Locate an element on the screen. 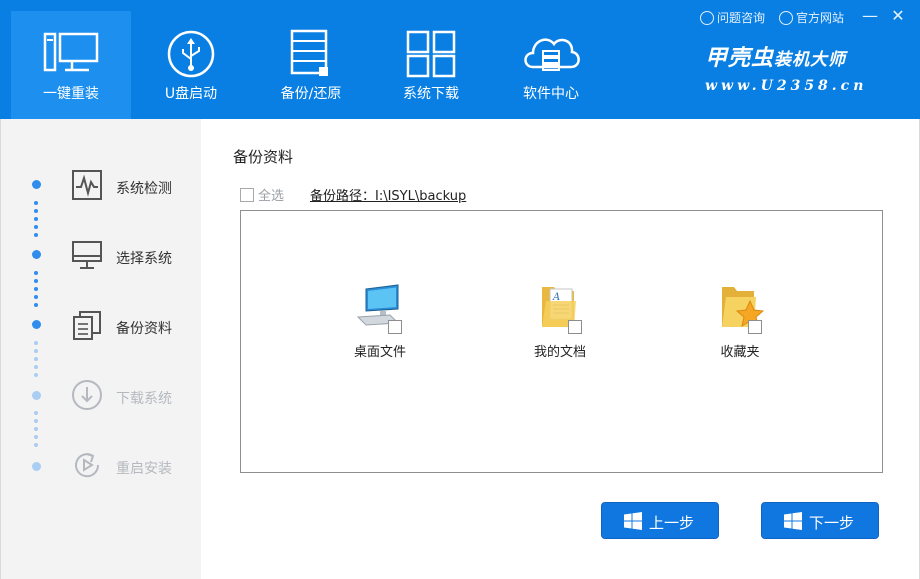  step-label: 重启安装 is located at coordinates (144, 469).